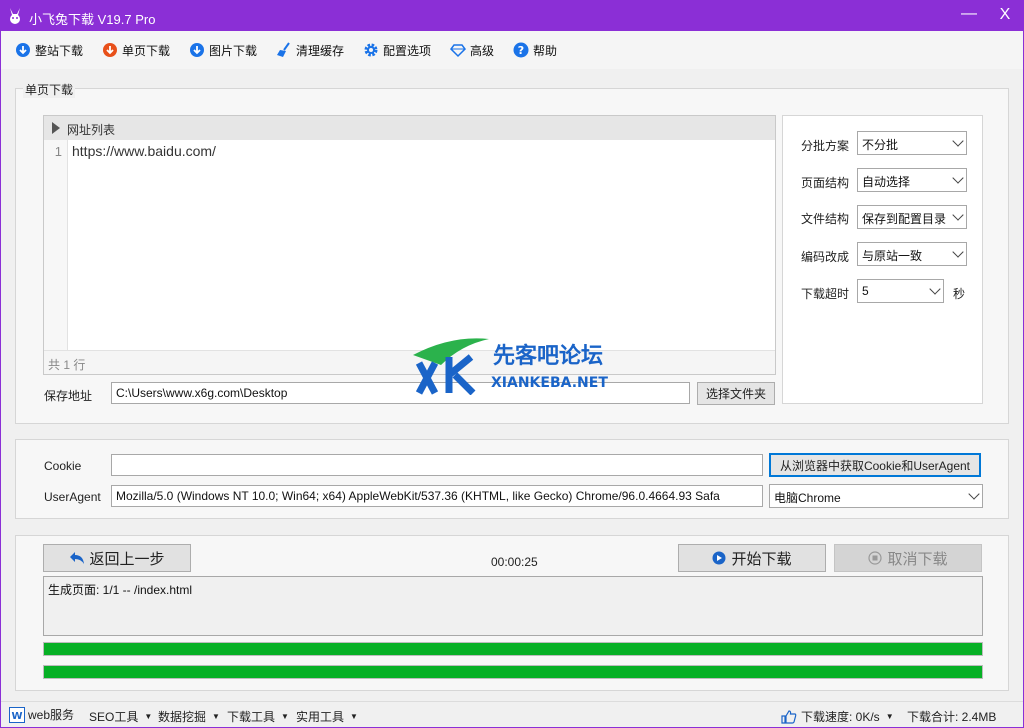  I want to click on toolbar-label: 高级, so click(482, 50).